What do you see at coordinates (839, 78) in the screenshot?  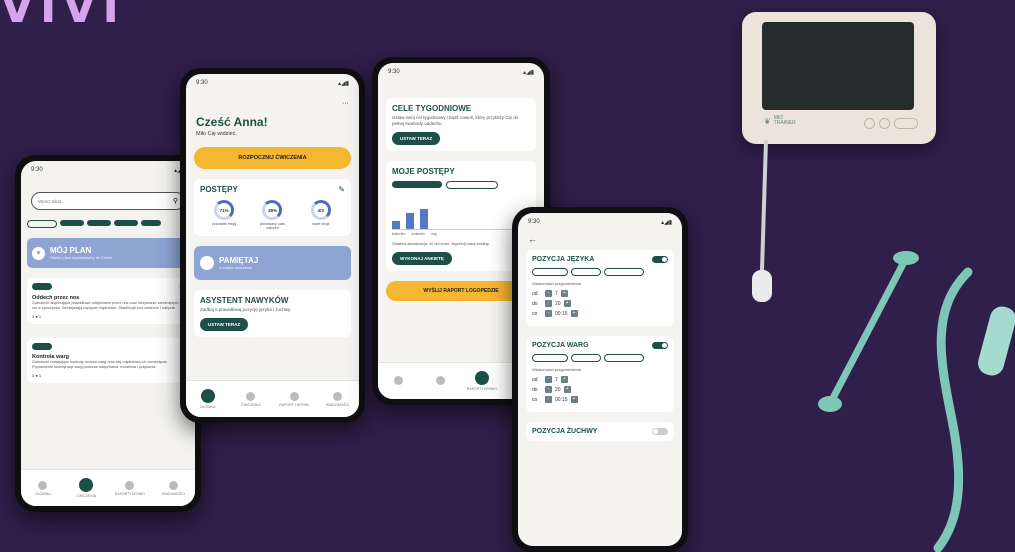 I see `mio-trainer-device: ❦ MIO TRAINER` at bounding box center [839, 78].